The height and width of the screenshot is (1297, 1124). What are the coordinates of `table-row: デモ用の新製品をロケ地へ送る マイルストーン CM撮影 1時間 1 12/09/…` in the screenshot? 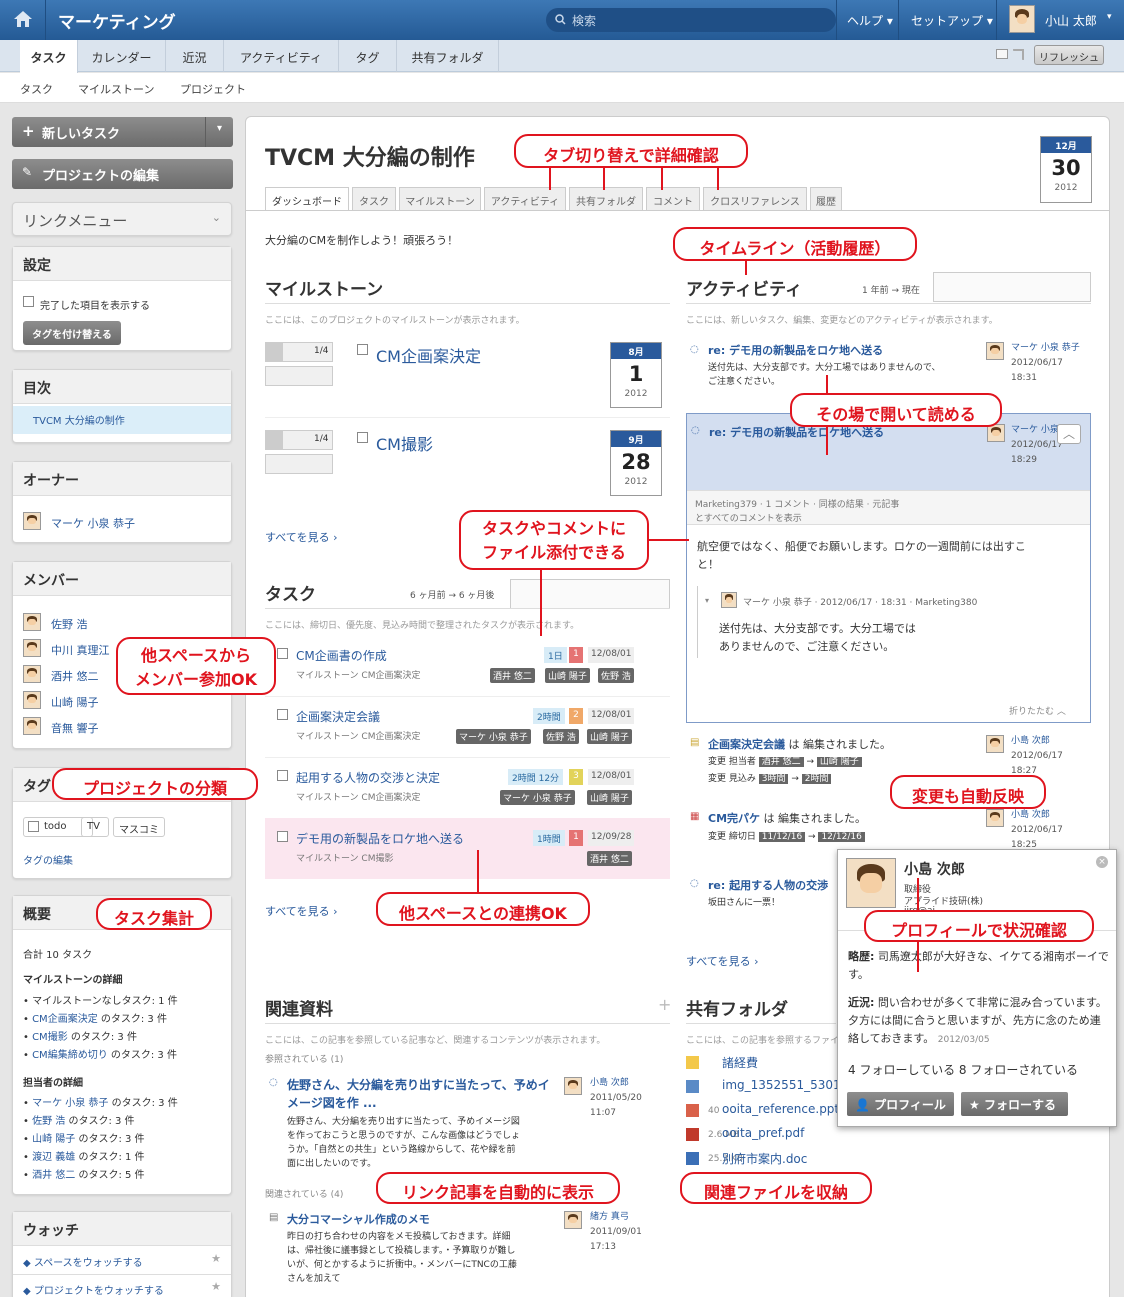 It's located at (467, 848).